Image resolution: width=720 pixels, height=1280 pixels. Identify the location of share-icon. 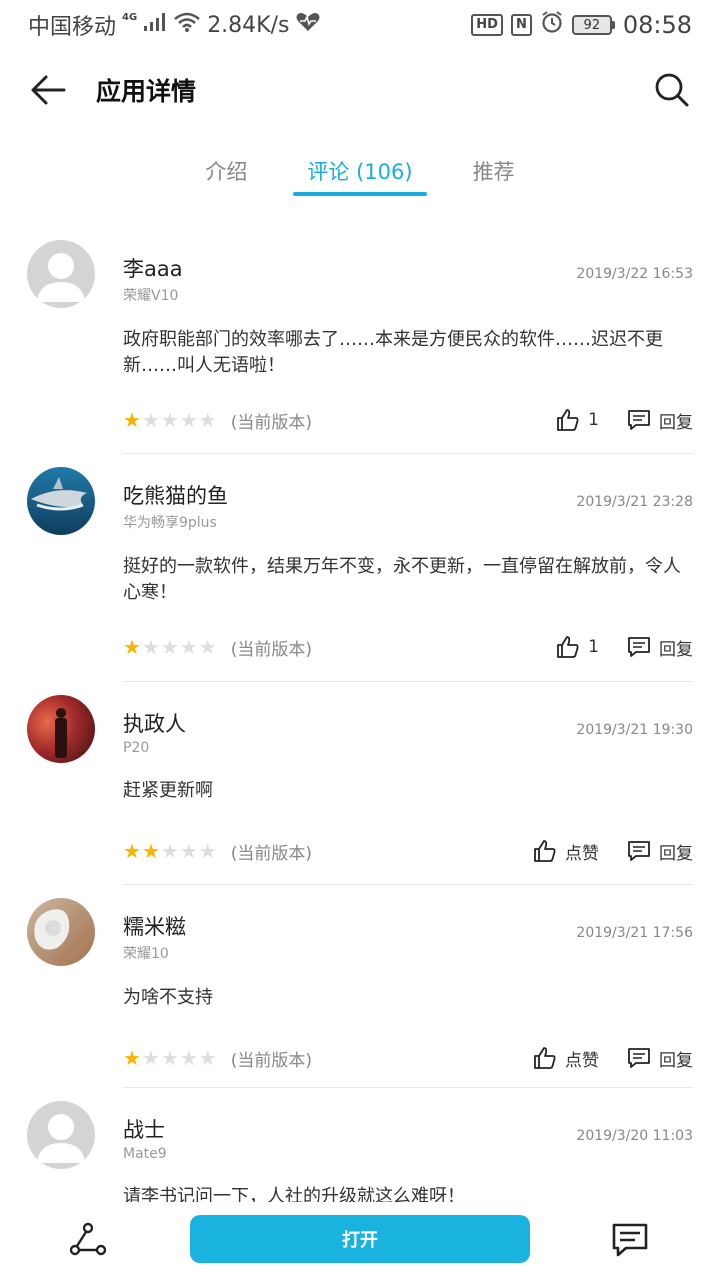
(88, 1242).